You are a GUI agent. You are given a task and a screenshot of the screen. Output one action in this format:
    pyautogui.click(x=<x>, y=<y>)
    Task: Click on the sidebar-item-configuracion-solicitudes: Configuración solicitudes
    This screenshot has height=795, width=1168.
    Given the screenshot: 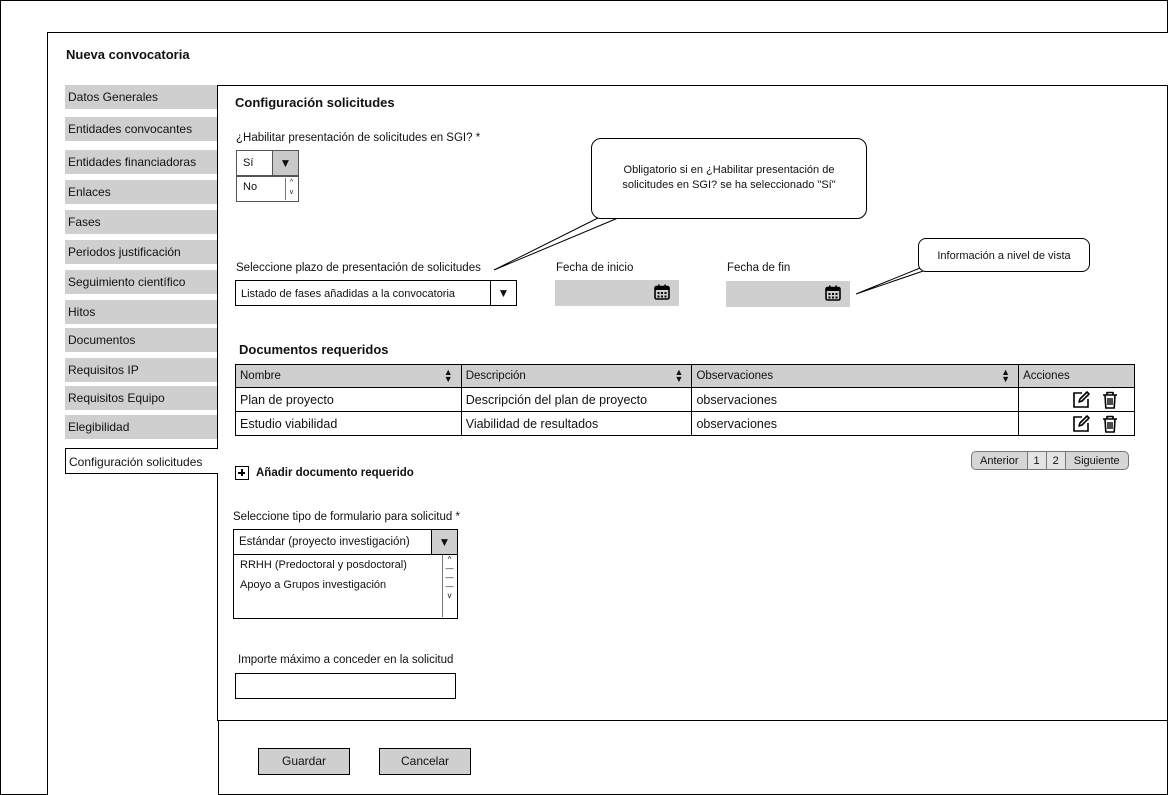 What is the action you would take?
    pyautogui.click(x=141, y=461)
    